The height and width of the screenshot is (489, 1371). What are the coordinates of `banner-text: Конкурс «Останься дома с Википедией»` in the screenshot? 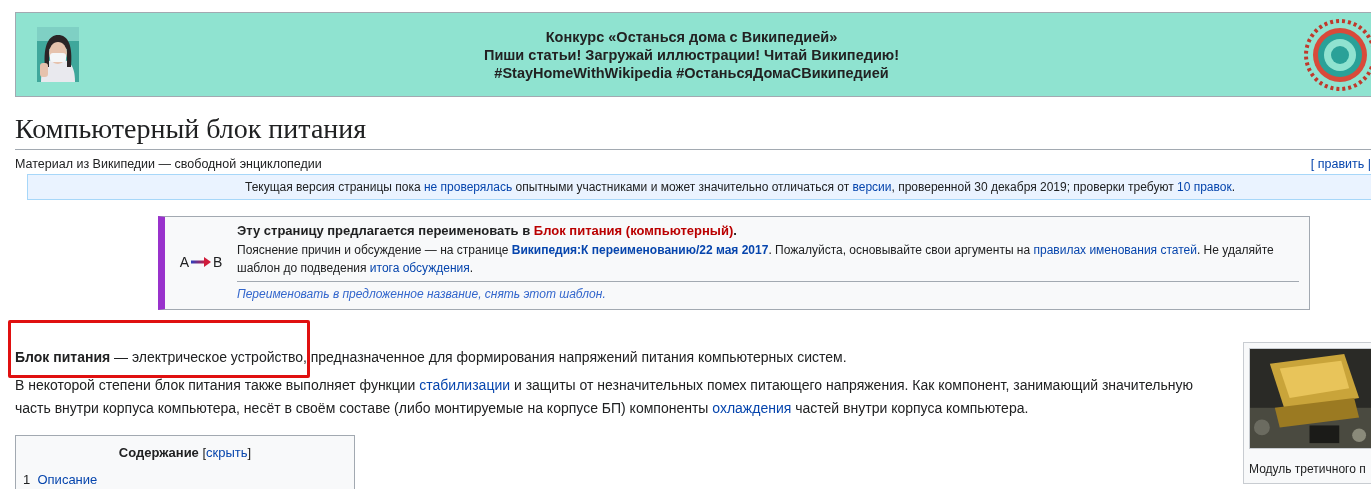 It's located at (691, 36).